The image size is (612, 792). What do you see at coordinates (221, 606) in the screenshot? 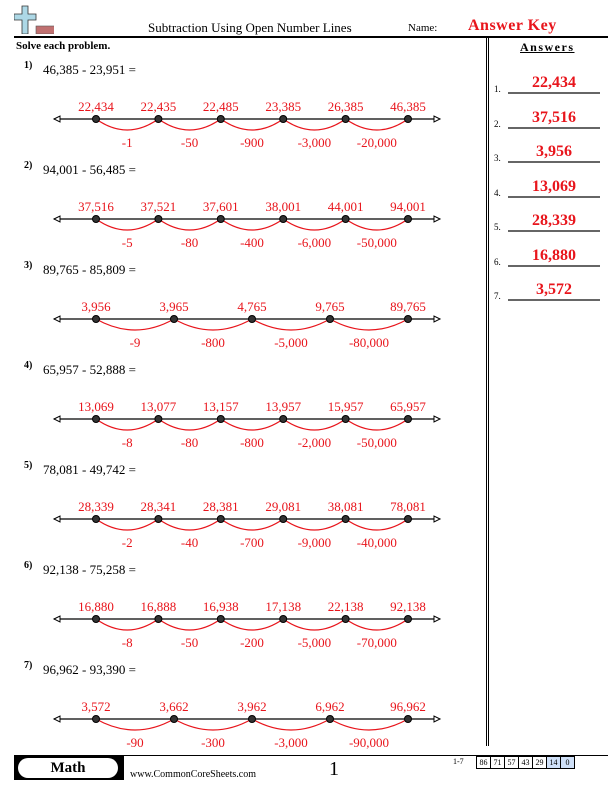
I see `point-label: 16,938` at bounding box center [221, 606].